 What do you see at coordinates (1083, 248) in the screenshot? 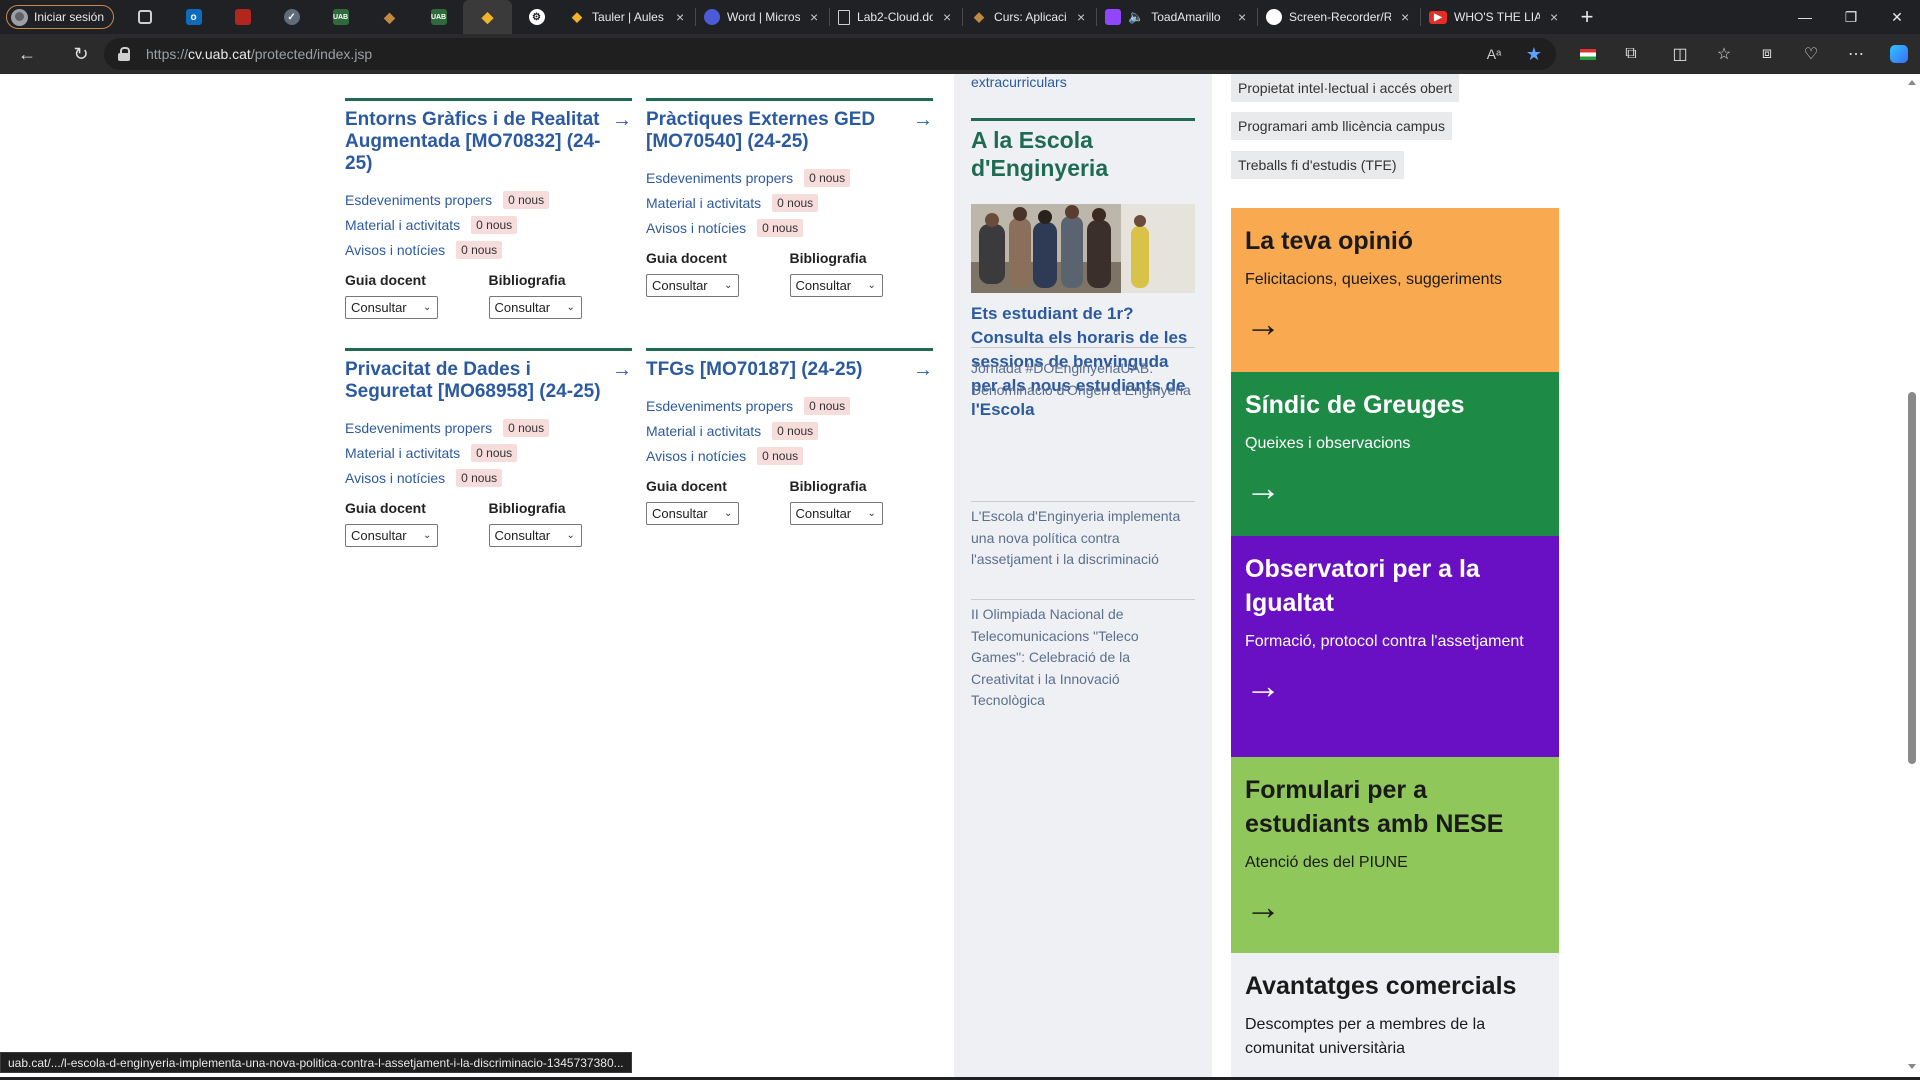
I see `news-photo` at bounding box center [1083, 248].